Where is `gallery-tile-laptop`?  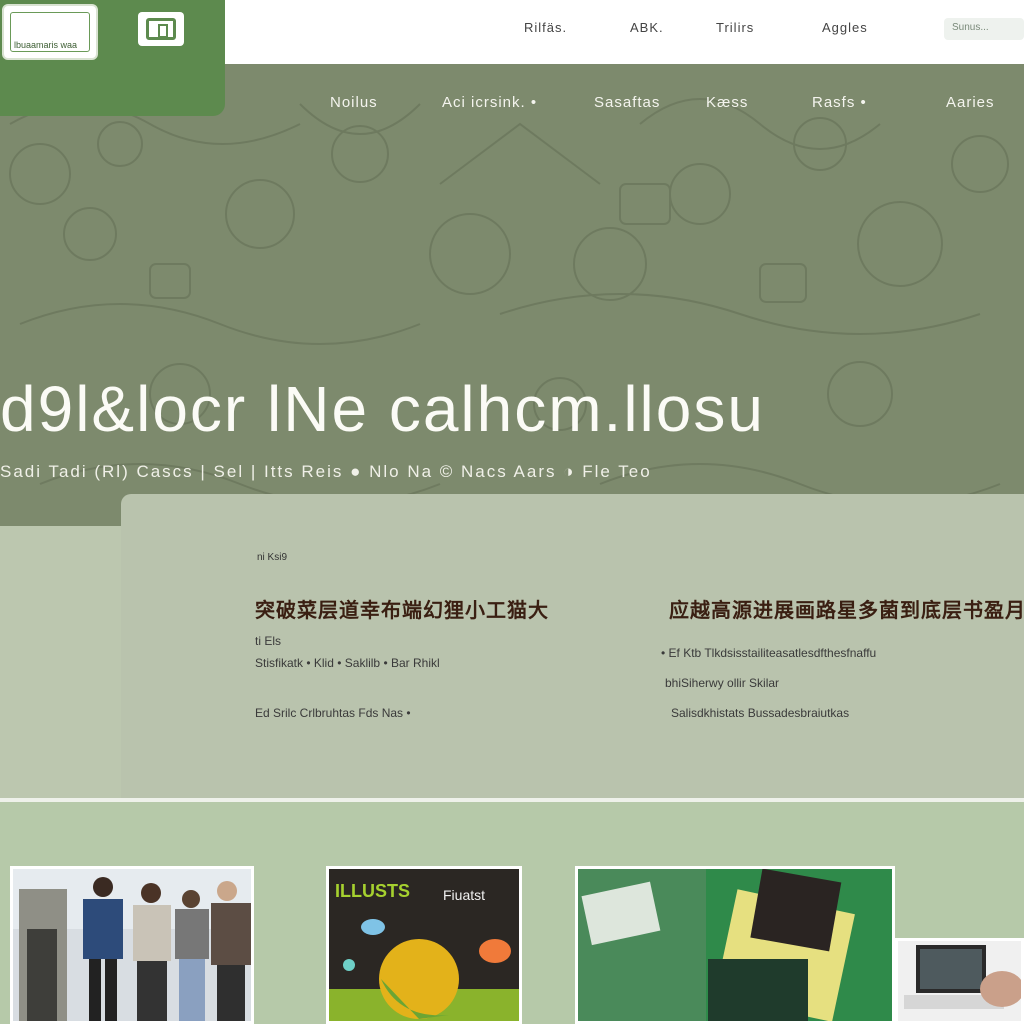 gallery-tile-laptop is located at coordinates (959, 981).